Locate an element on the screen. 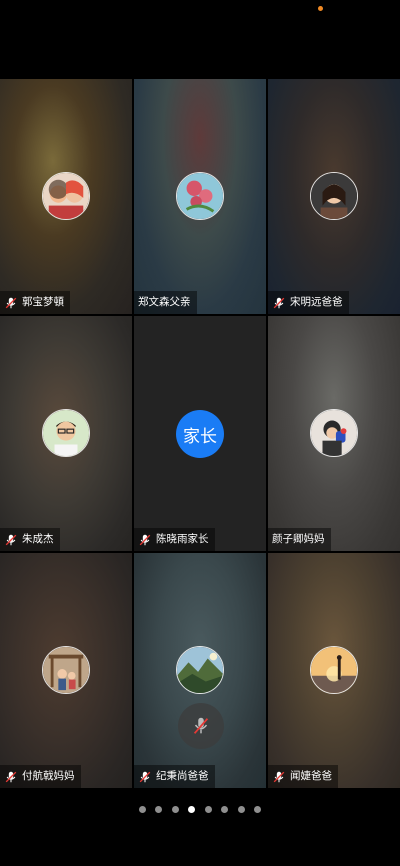 The width and height of the screenshot is (400, 866). status-indicator-dot is located at coordinates (320, 8).